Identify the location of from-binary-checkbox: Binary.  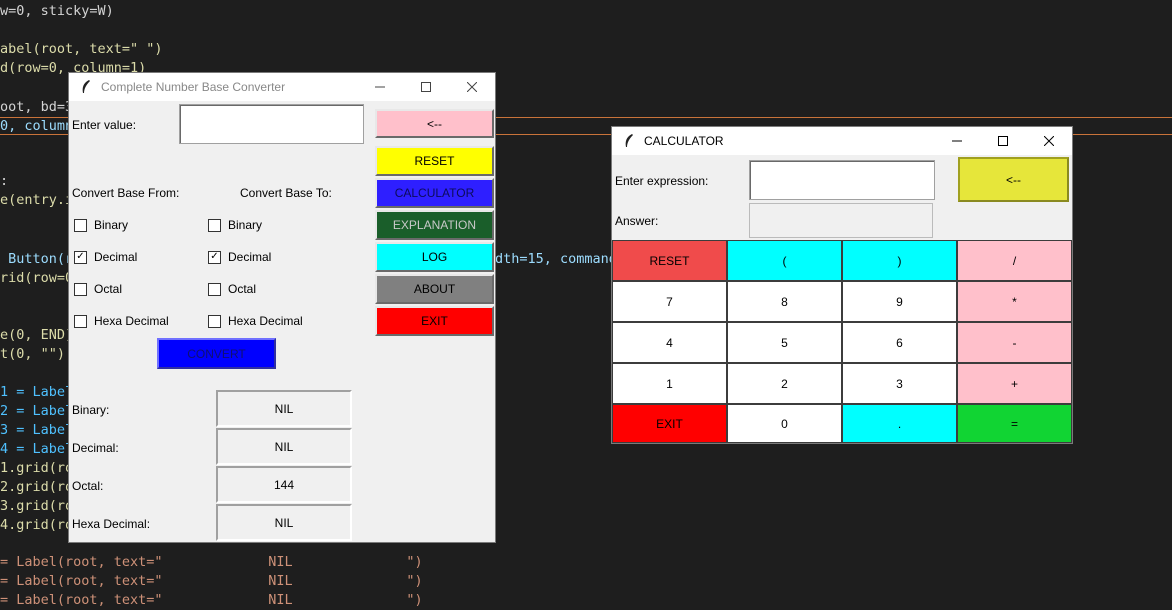
(101, 225).